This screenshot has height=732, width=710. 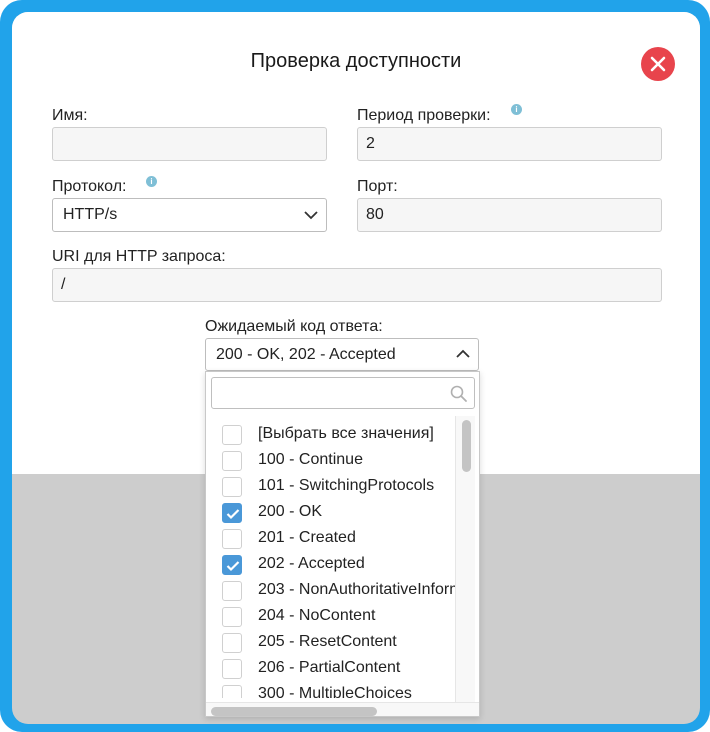 I want to click on chevron-down-icon, so click(x=311, y=215).